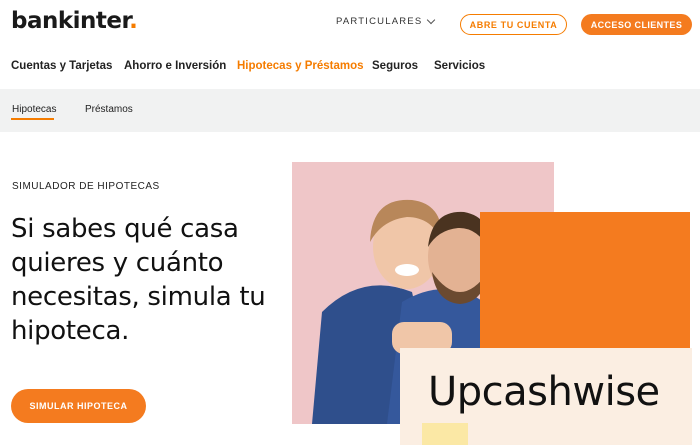 The height and width of the screenshot is (445, 700). Describe the element at coordinates (395, 66) in the screenshot. I see `nav-item-seguros: Seguros` at that location.